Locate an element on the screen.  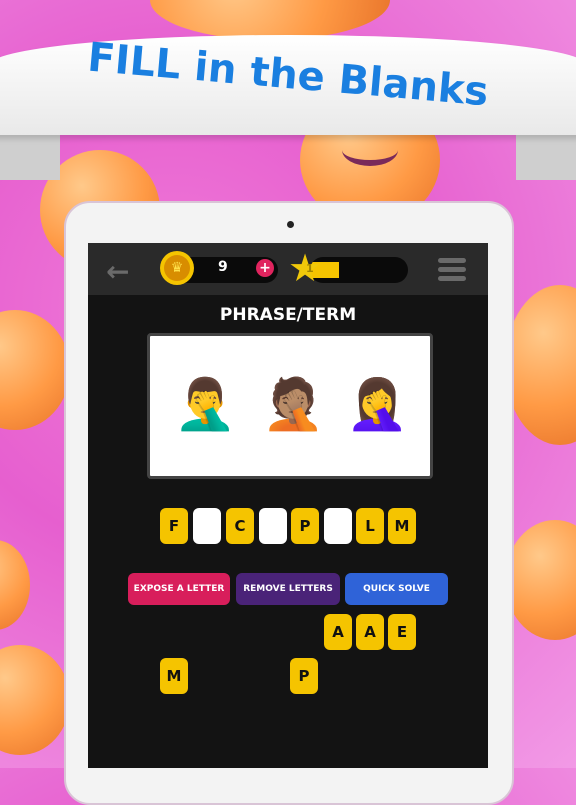
coin-icon: ♛ is located at coordinates (177, 268).